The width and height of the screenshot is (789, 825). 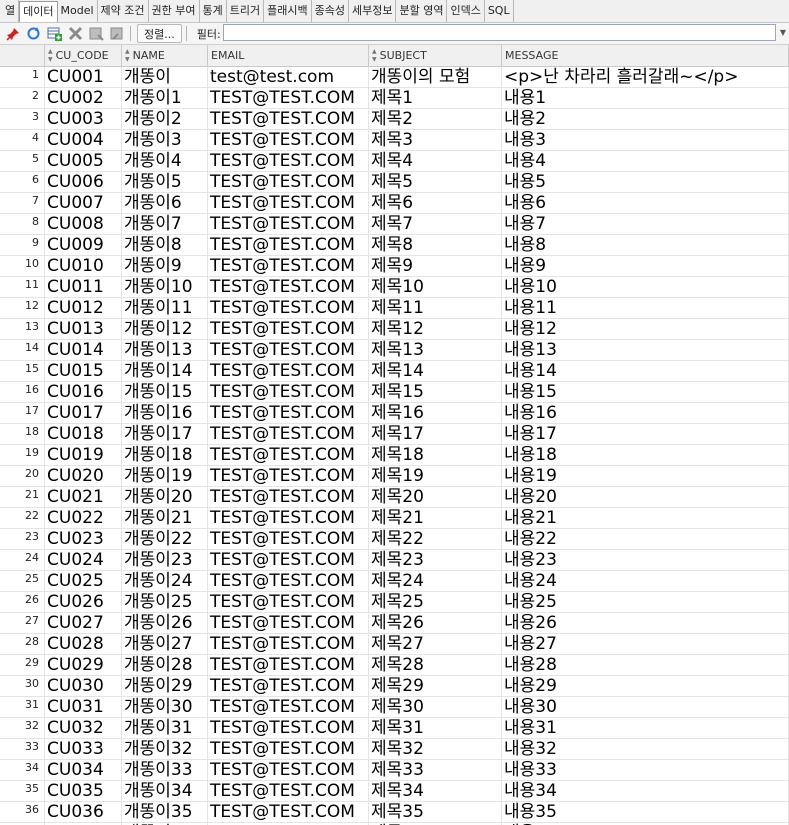 I want to click on cell-message: 내용14, so click(x=645, y=371).